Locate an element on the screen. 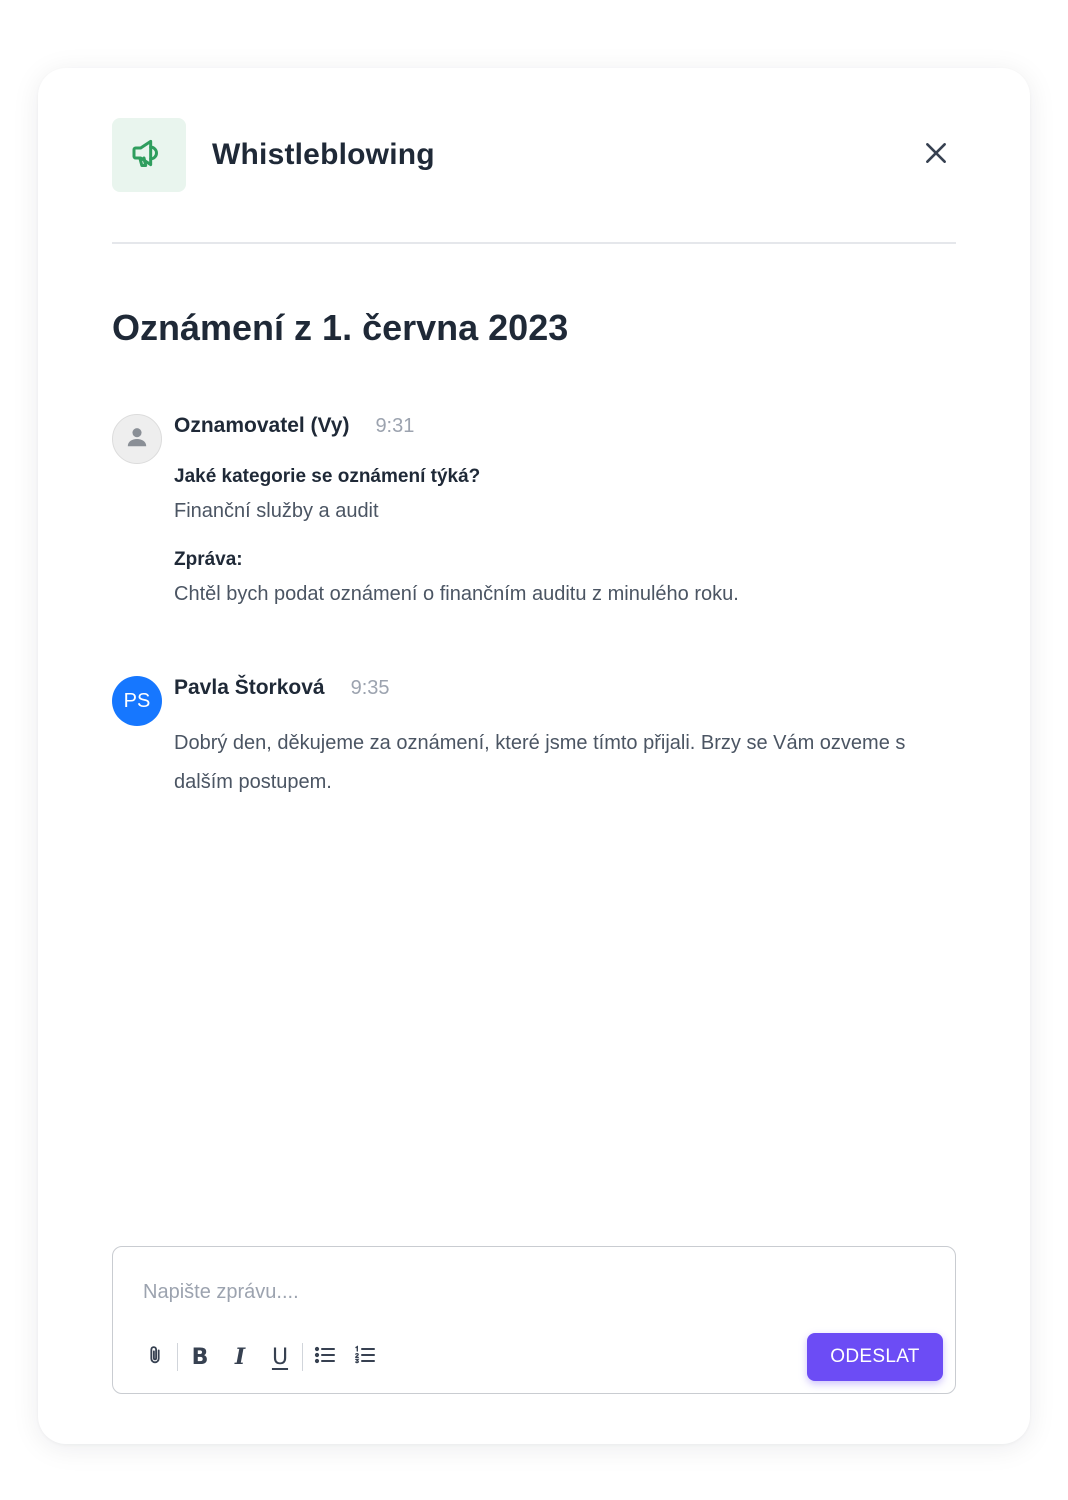 This screenshot has width=1068, height=1500. message-author: Pavla Štorková is located at coordinates (249, 687).